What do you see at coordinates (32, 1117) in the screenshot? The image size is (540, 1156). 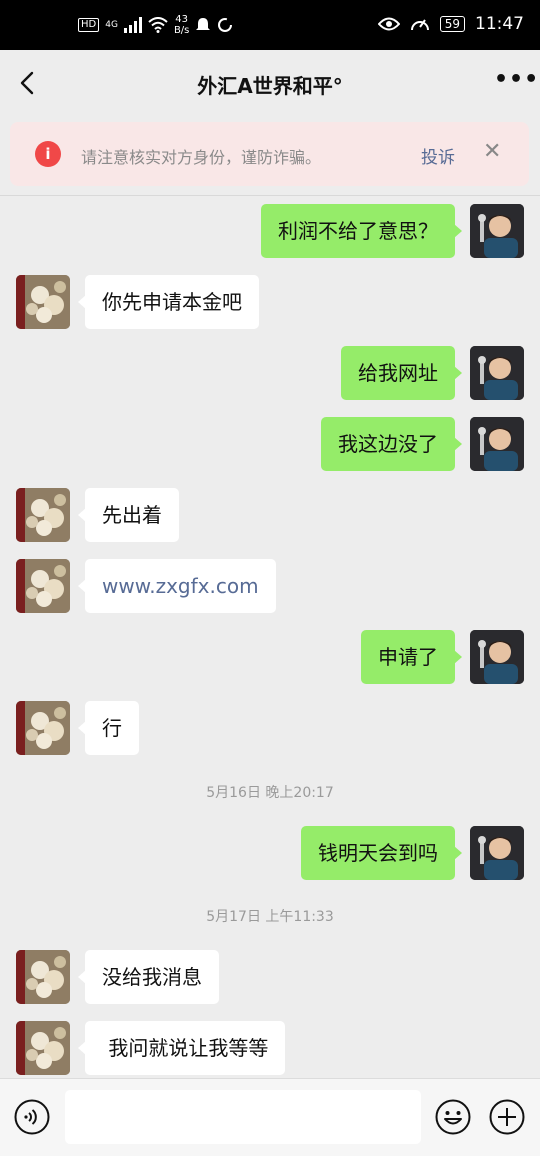 I see `voice-input-icon` at bounding box center [32, 1117].